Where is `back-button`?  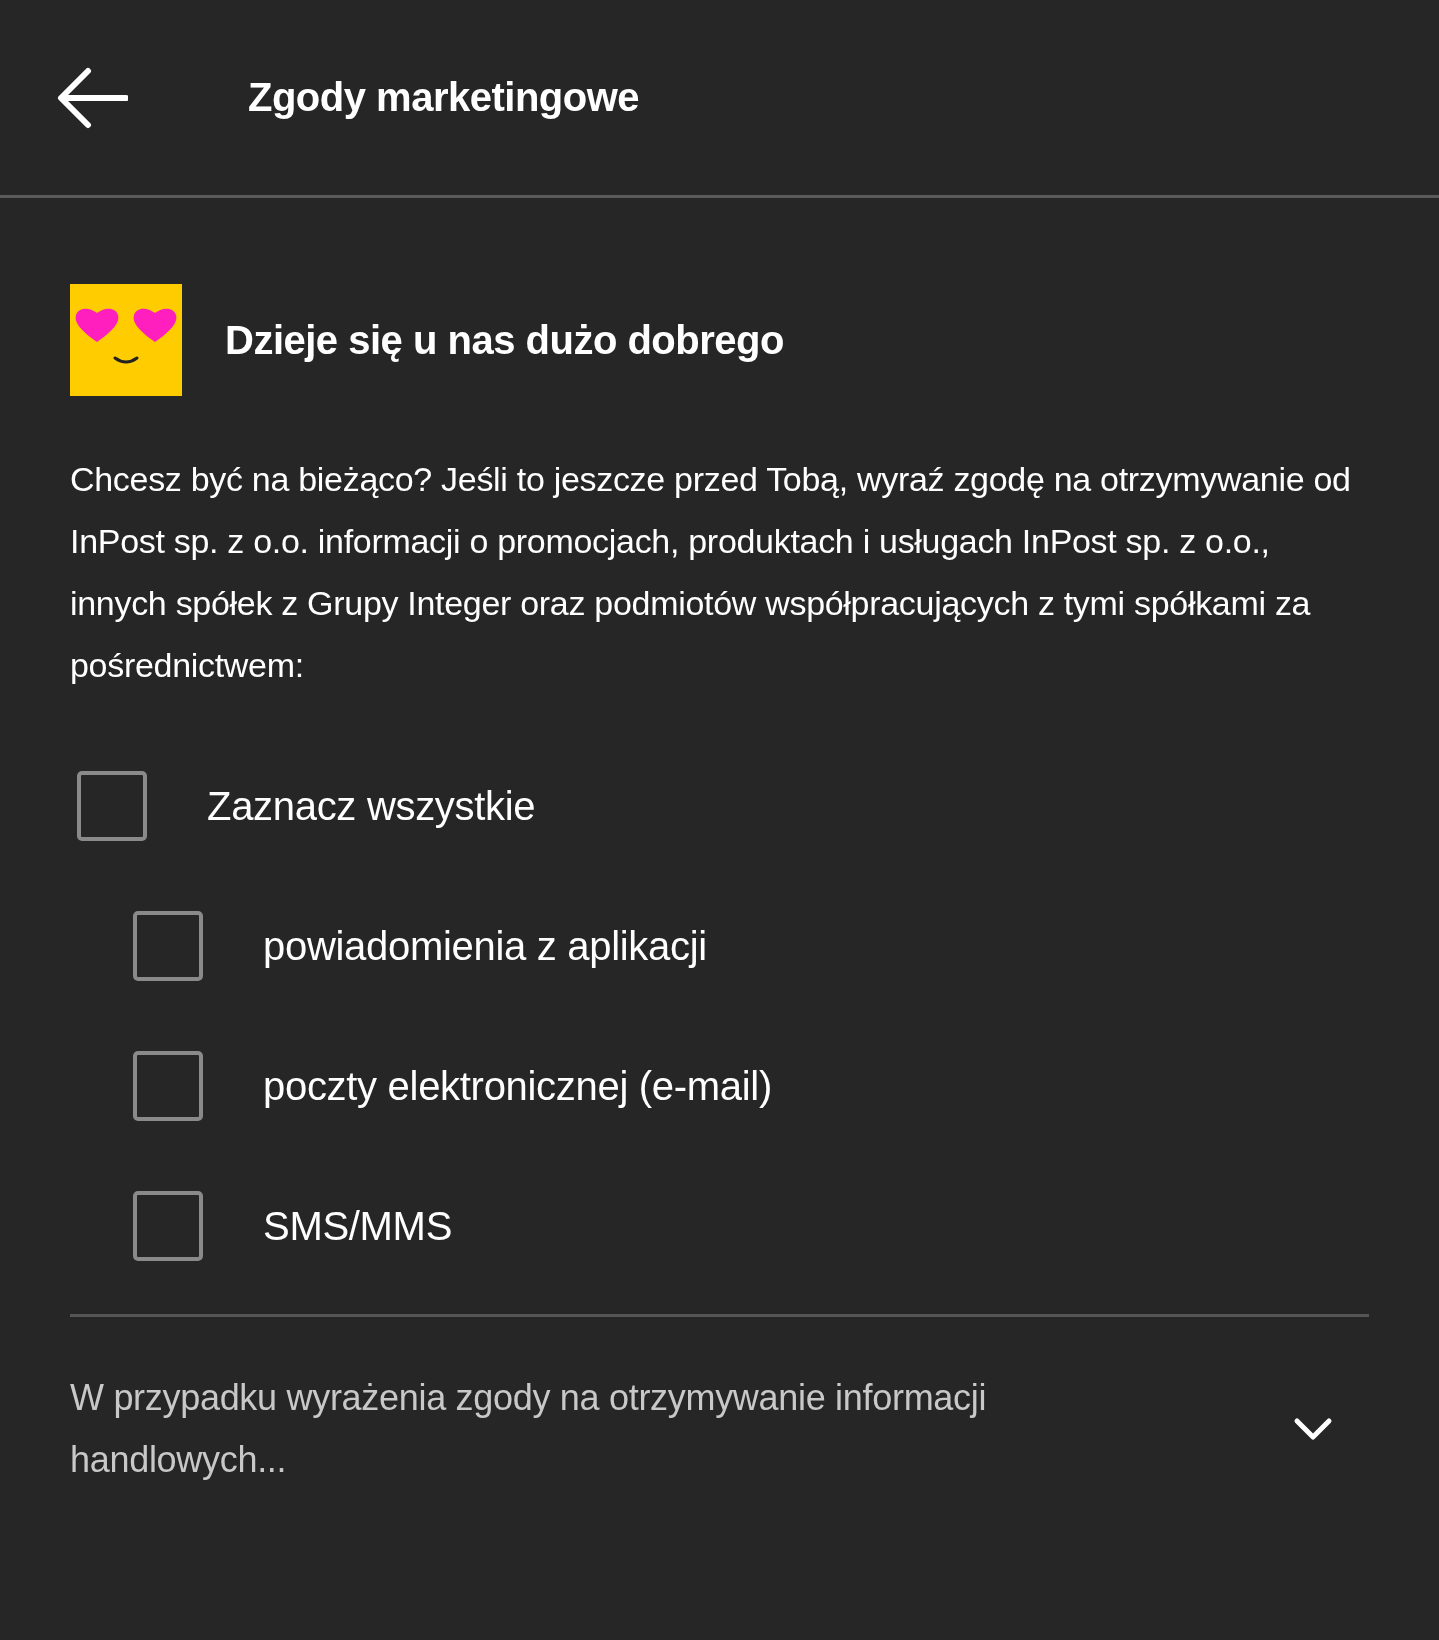
back-button is located at coordinates (92, 97).